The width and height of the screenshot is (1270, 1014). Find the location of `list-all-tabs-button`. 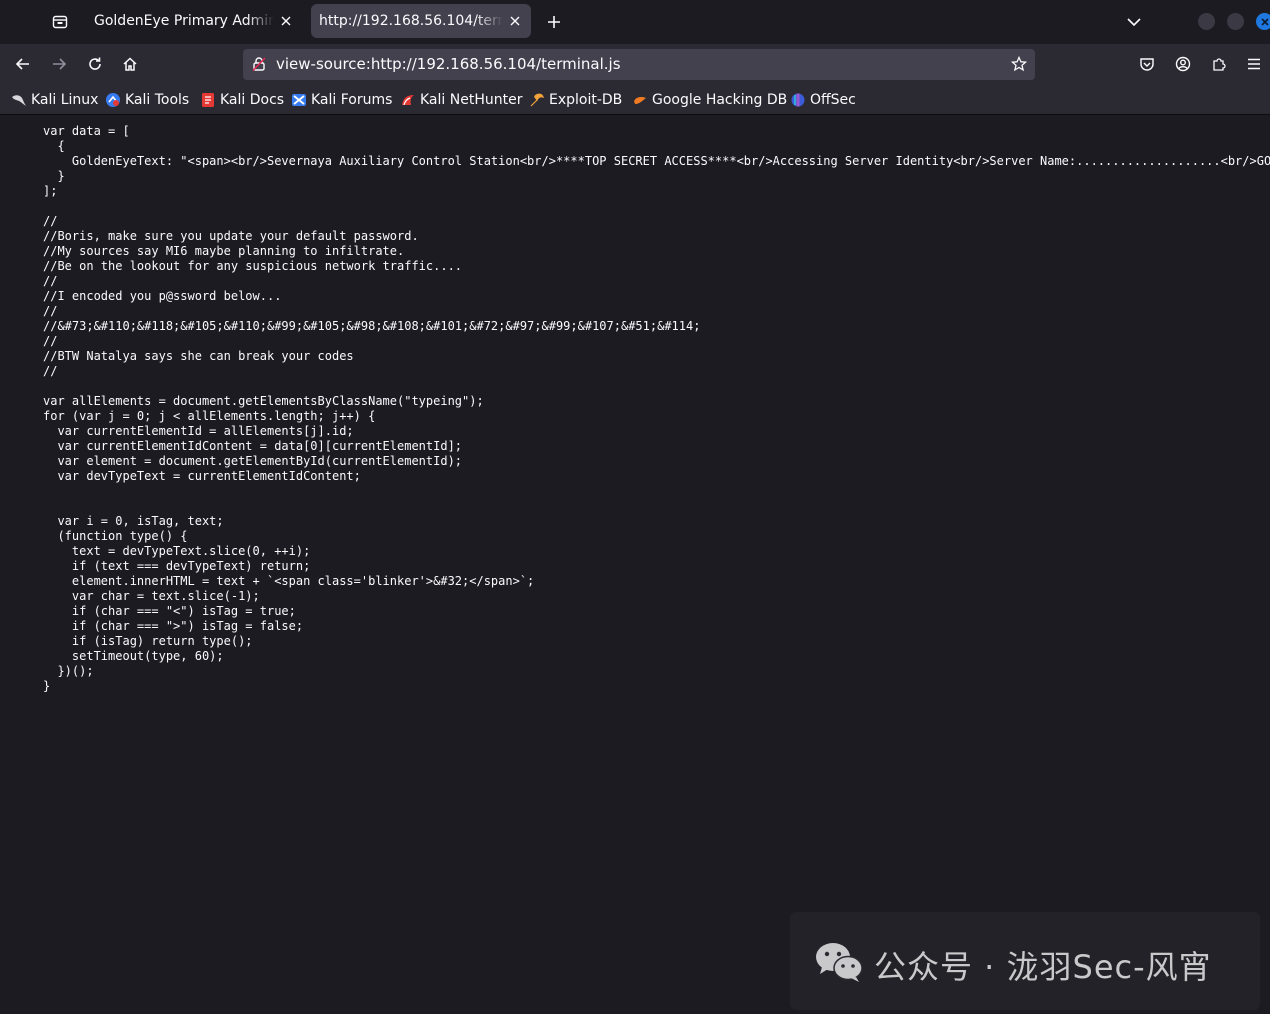

list-all-tabs-button is located at coordinates (1134, 22).